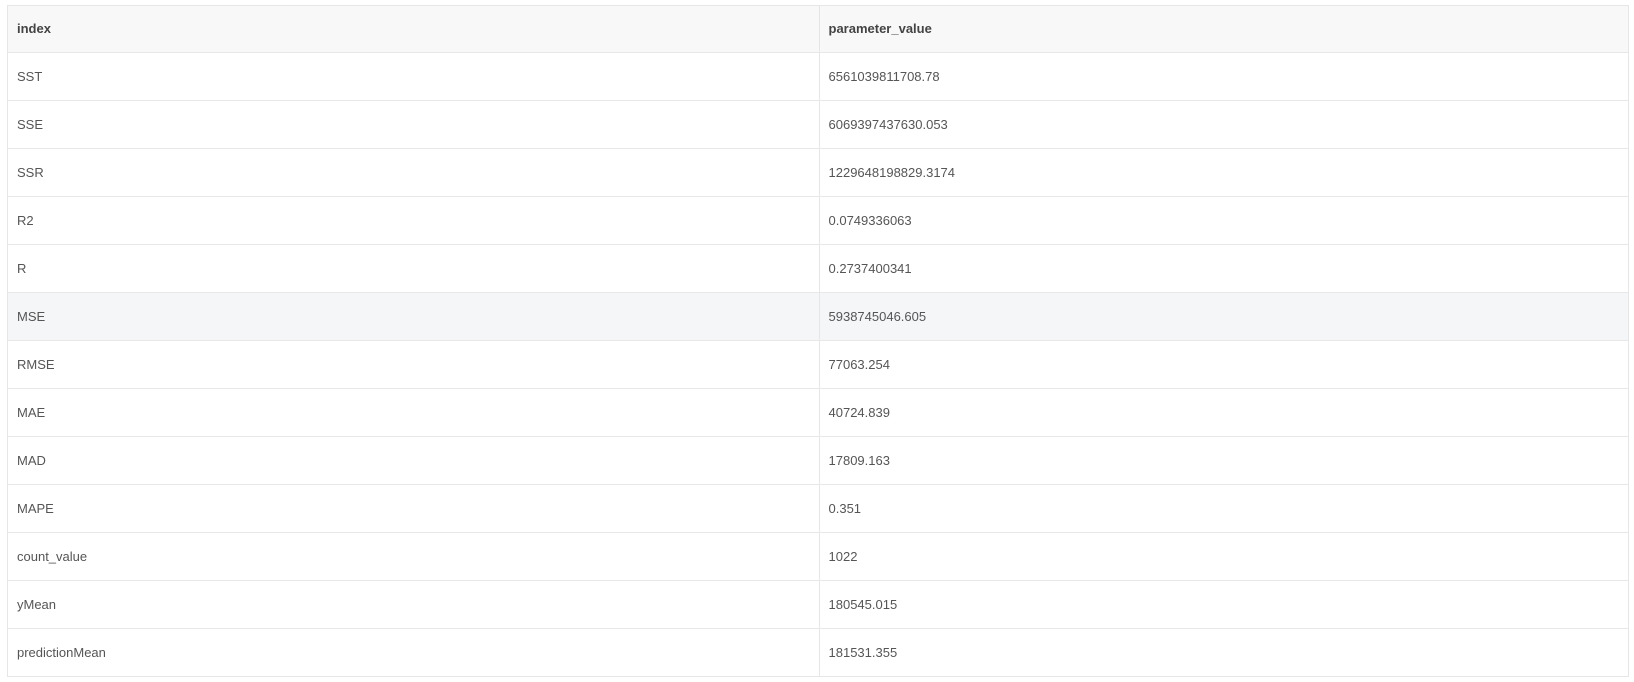  What do you see at coordinates (414, 364) in the screenshot?
I see `cell-index: RMSE` at bounding box center [414, 364].